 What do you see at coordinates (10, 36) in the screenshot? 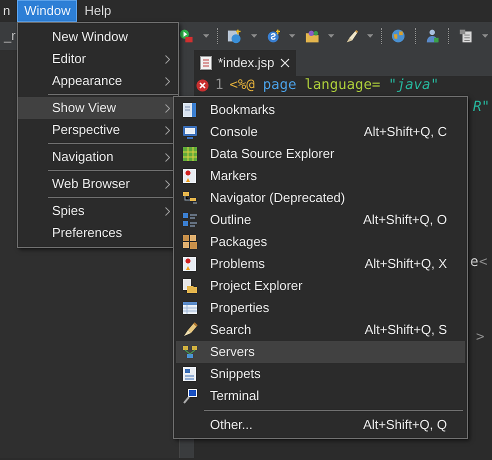
I see `toolbar-label: _r` at bounding box center [10, 36].